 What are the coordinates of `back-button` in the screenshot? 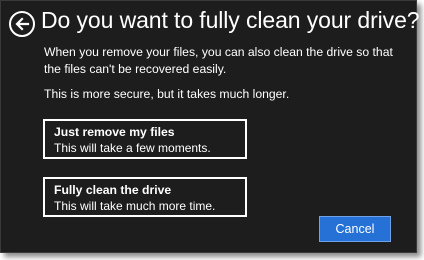 It's located at (22, 24).